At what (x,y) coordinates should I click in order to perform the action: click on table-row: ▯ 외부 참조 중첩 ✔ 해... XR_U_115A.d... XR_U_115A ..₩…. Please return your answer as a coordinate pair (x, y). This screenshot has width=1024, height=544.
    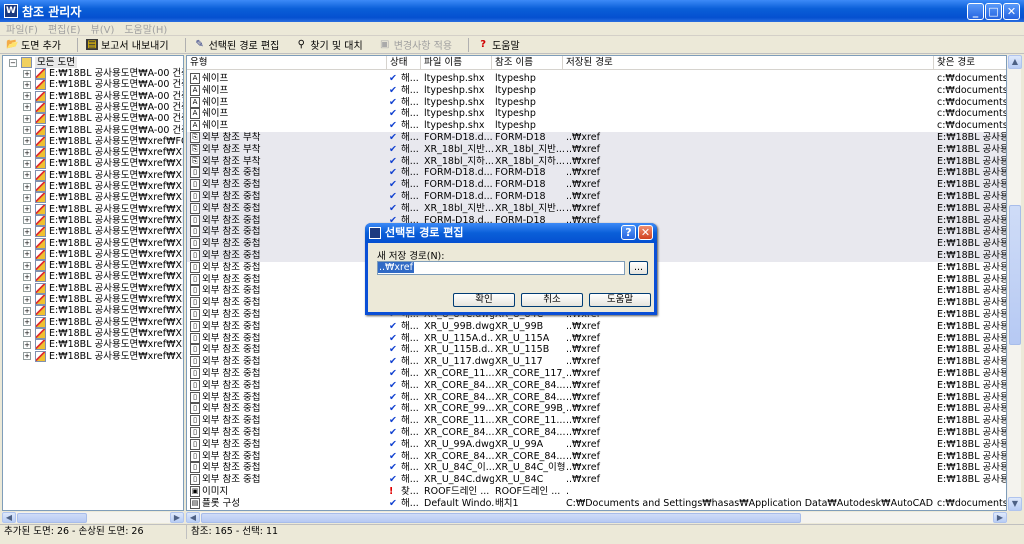
    Looking at the image, I should click on (596, 338).